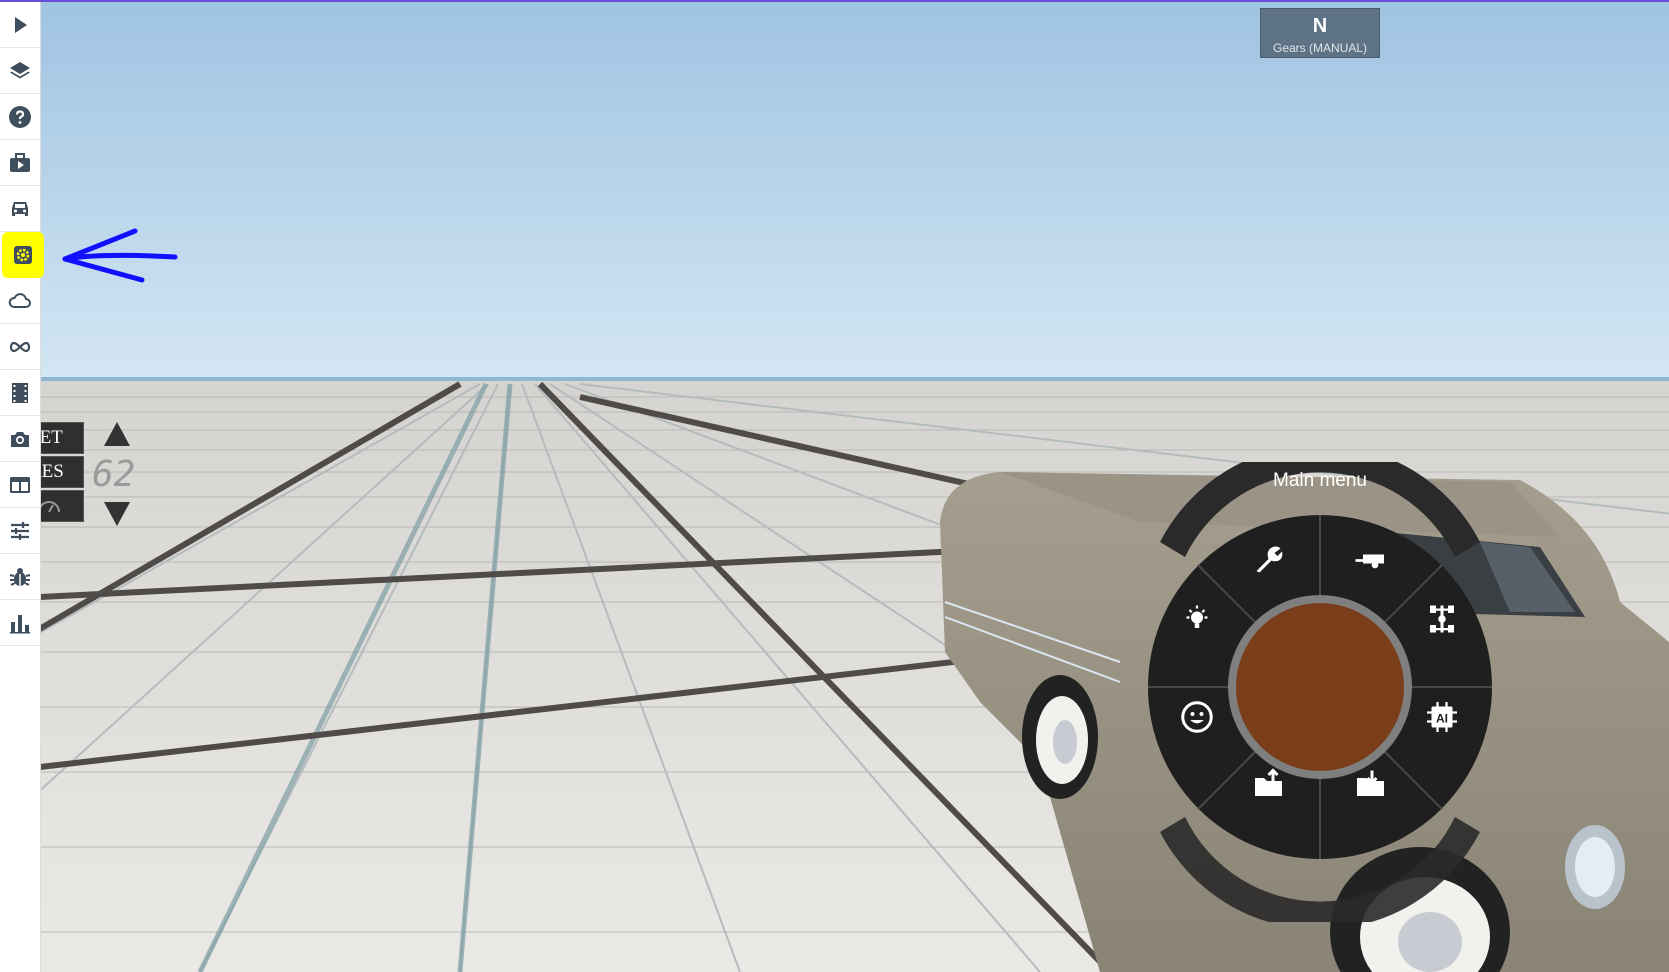 This screenshot has width=1669, height=972. I want to click on radial-menu-title: Main menu, so click(1320, 480).